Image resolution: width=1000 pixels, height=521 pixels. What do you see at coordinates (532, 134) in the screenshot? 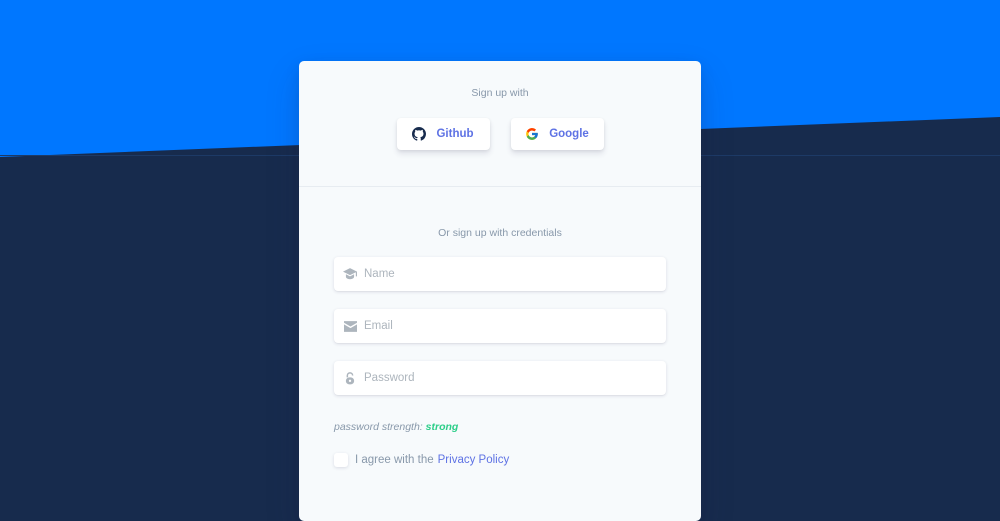
I see `google-icon` at bounding box center [532, 134].